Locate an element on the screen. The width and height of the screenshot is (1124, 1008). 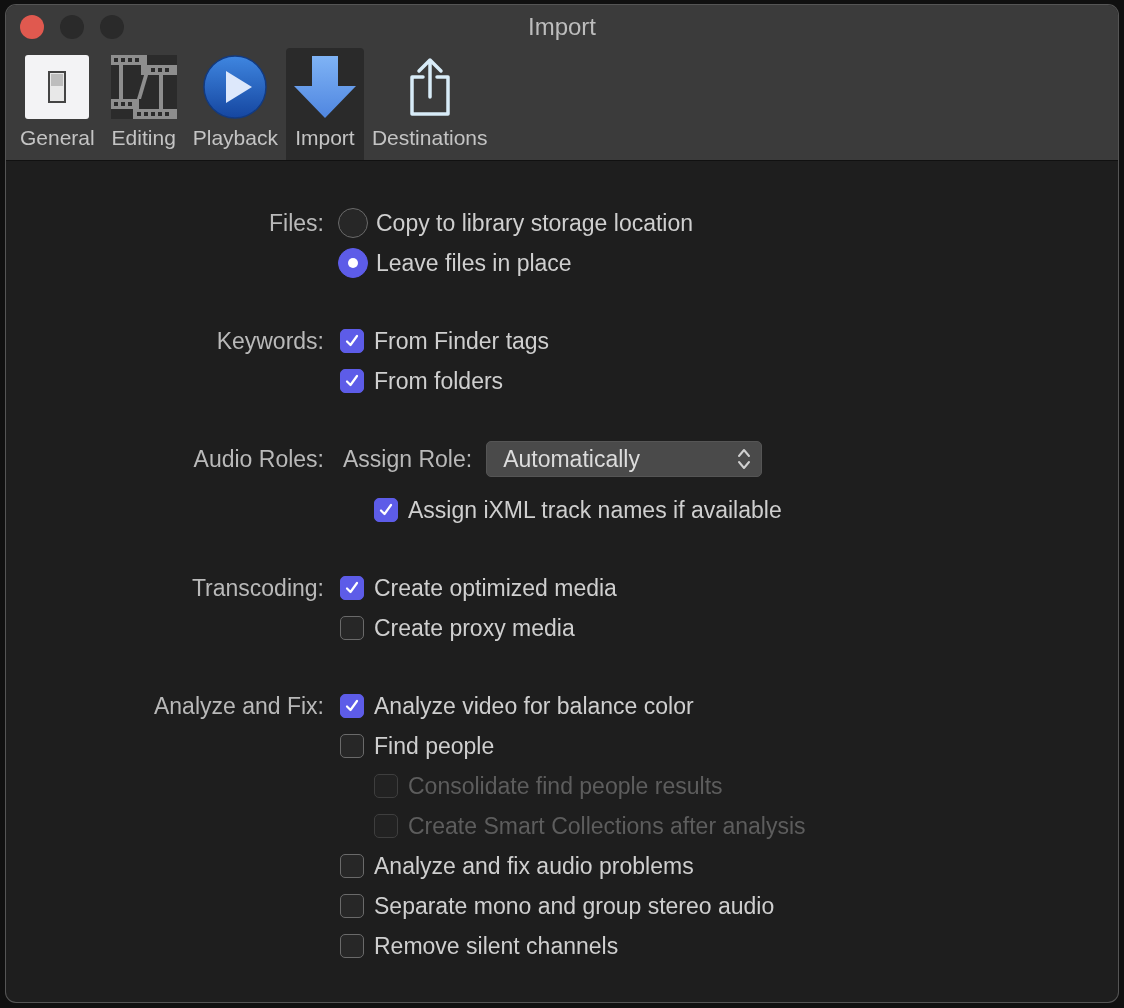
play-icon is located at coordinates (235, 87).